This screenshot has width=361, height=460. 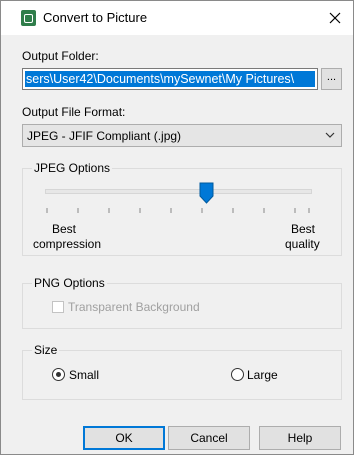 I want to click on size-title: Size, so click(x=46, y=350).